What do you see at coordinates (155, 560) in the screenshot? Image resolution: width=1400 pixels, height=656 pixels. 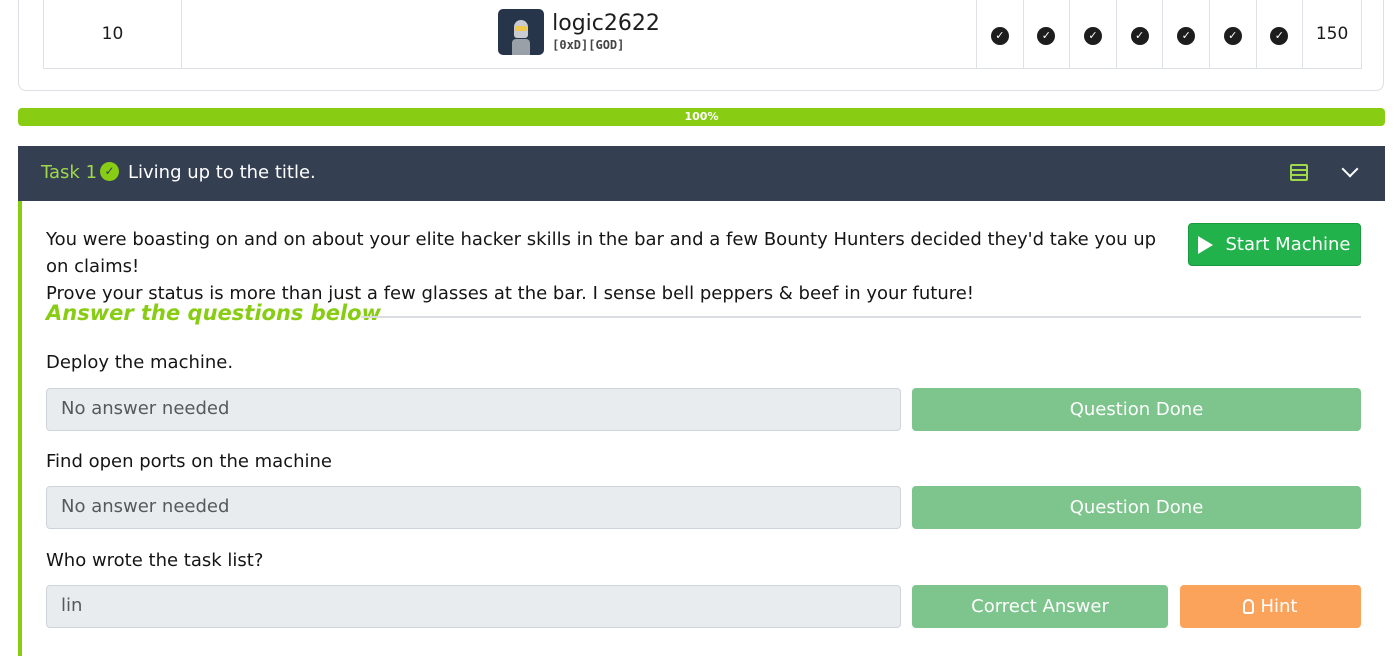 I see `question-label: Who wrote the task list?` at bounding box center [155, 560].